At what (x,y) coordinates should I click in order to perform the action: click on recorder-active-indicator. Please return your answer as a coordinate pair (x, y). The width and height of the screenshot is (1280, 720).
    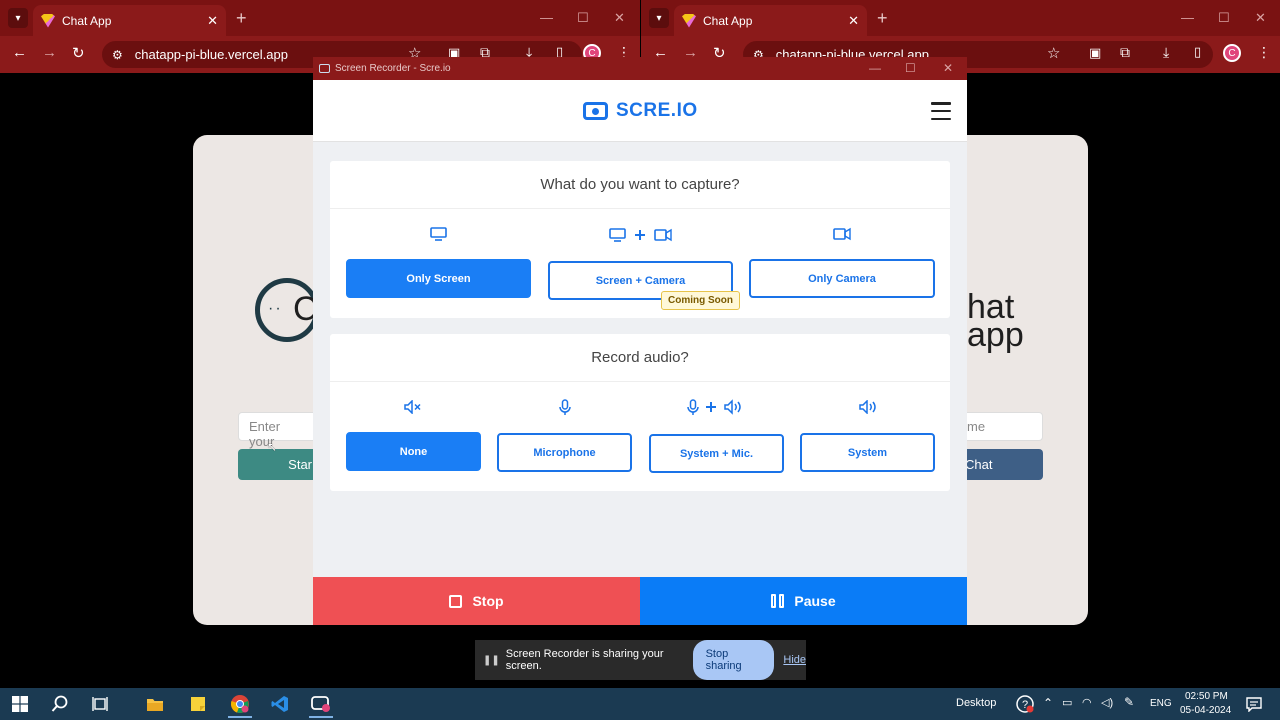
    Looking at the image, I should click on (321, 717).